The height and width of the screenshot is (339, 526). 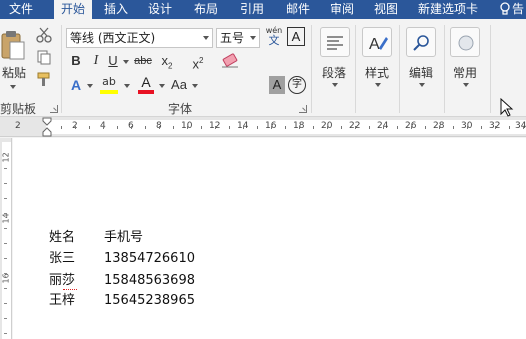 I want to click on paragraph-button: 段落, so click(x=334, y=72).